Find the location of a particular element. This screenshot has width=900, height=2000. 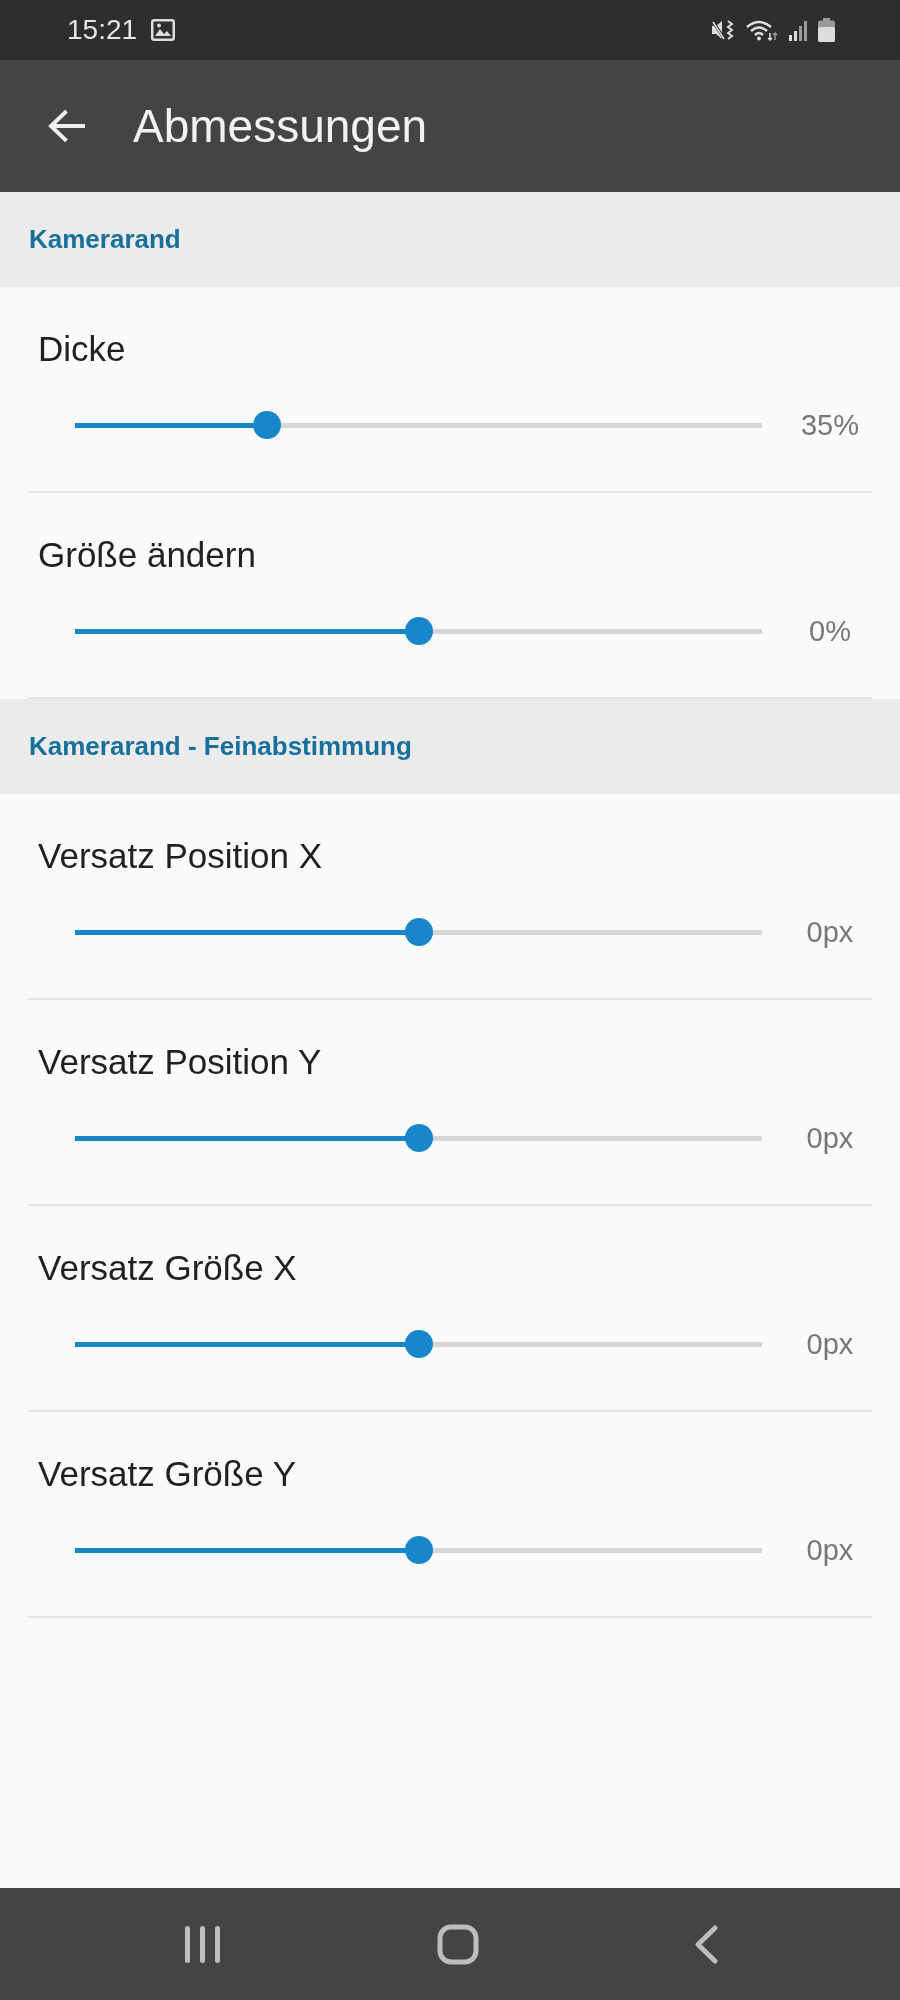

setting-label: Größe ändern is located at coordinates (146, 555).